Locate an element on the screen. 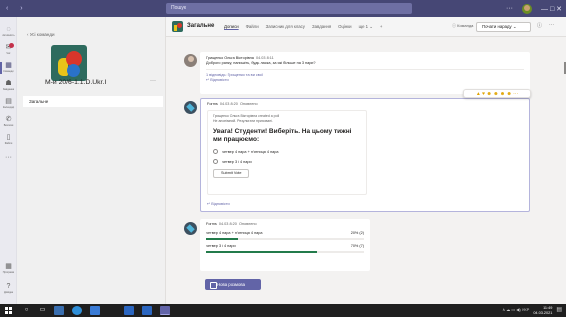 This screenshot has height=317, width=566. team-picture is located at coordinates (69, 63).